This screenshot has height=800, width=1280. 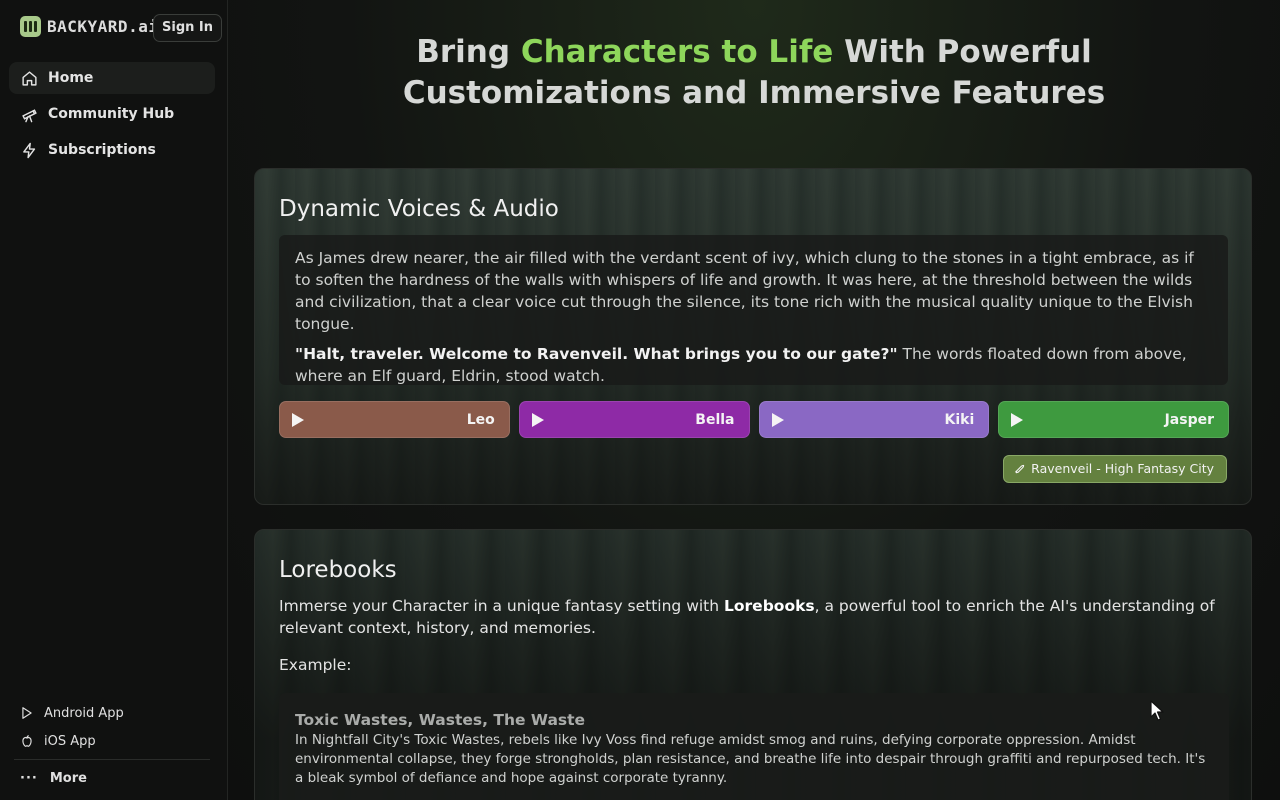 I want to click on sidebar-item-home: Home, so click(x=112, y=78).